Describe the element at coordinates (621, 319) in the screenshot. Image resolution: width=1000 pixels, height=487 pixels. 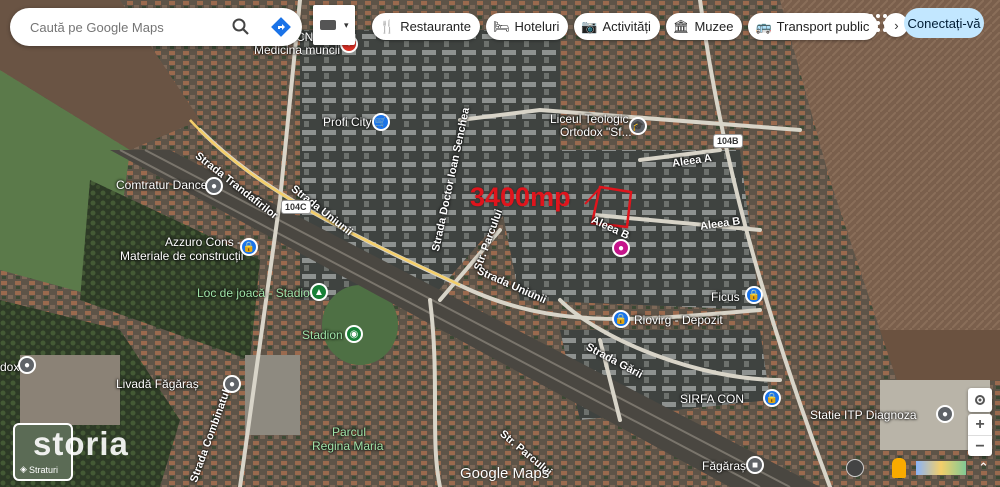
I see `riovirg-pin-icon: 🔒` at that location.